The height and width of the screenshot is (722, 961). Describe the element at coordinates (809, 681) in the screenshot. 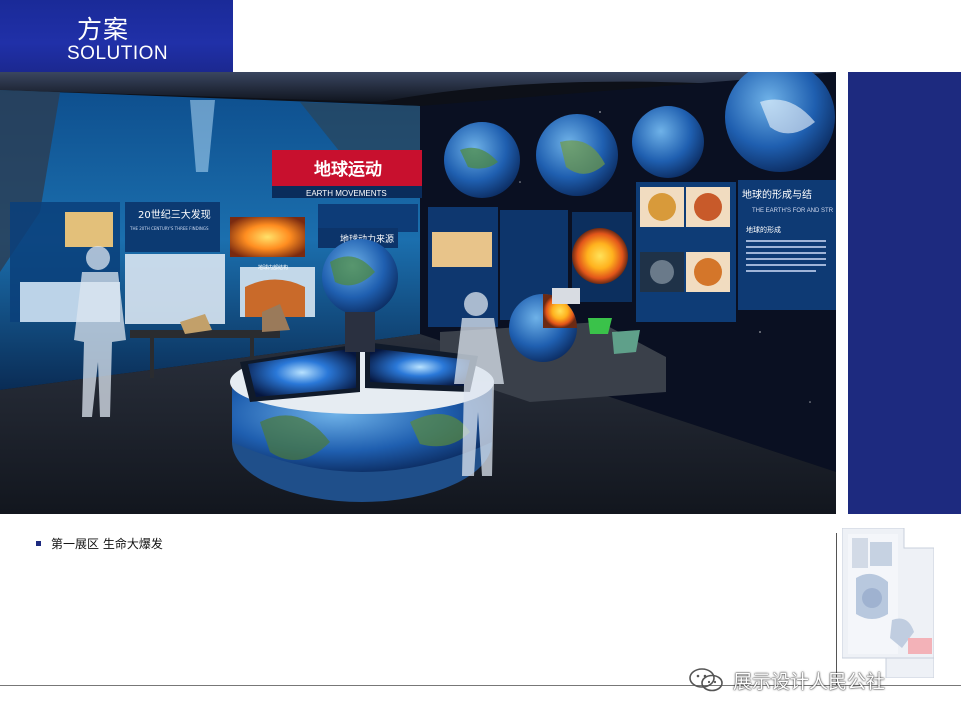

I see `watermark-text: 展示设计人民公社` at that location.